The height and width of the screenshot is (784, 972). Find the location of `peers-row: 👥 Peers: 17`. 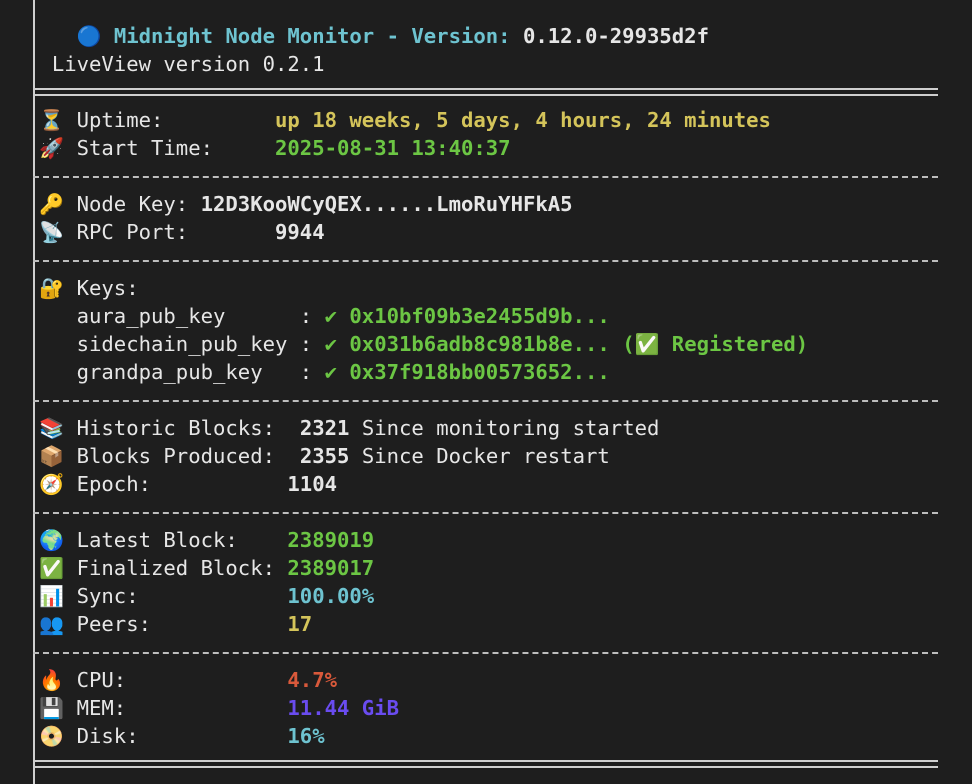

peers-row: 👥 Peers: 17 is located at coordinates (169, 624).